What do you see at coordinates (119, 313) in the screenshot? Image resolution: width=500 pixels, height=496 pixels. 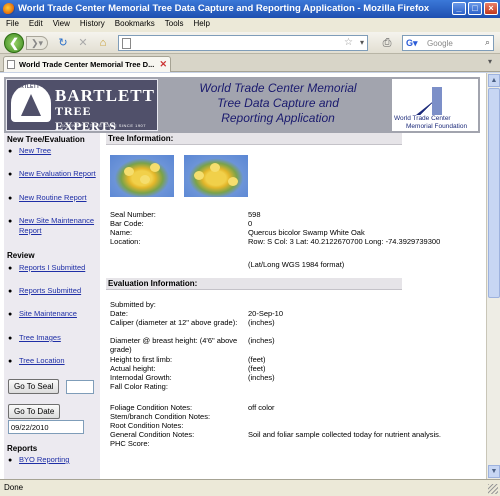 I see `field-label: Date:` at bounding box center [119, 313].